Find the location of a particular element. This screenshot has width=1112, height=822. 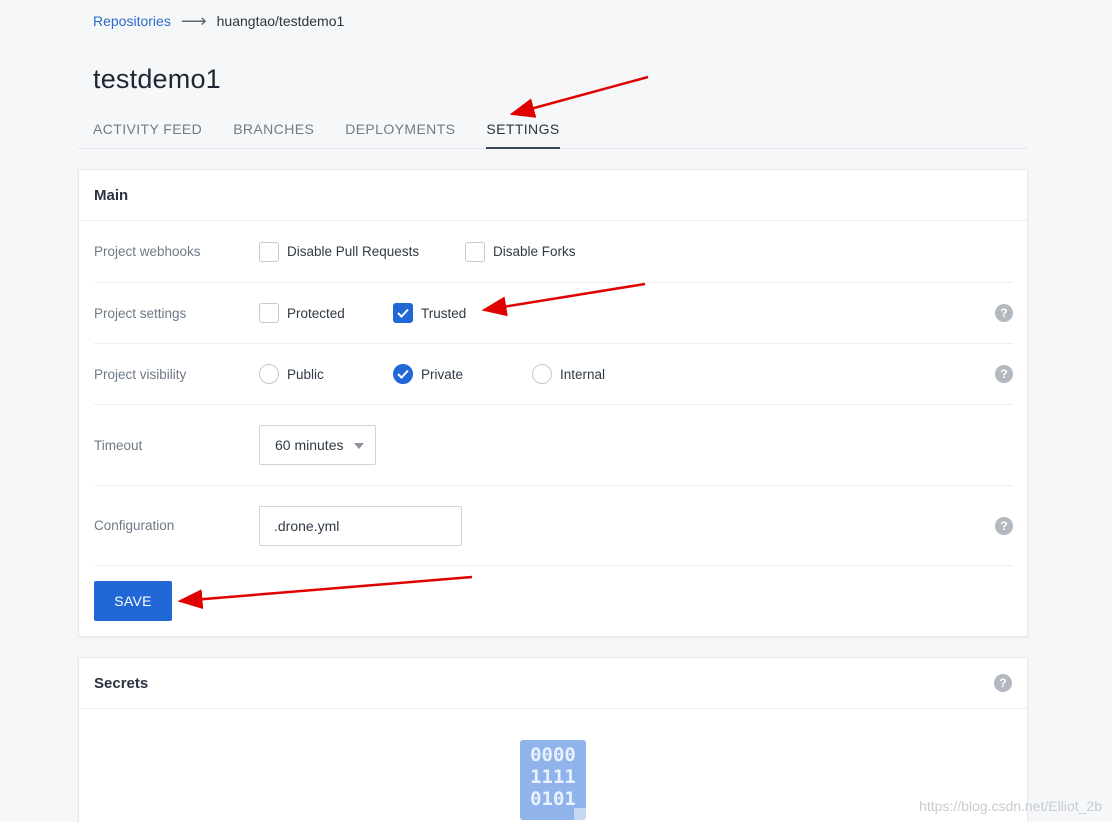

trusted-checkbox: Trusted is located at coordinates (429, 313).